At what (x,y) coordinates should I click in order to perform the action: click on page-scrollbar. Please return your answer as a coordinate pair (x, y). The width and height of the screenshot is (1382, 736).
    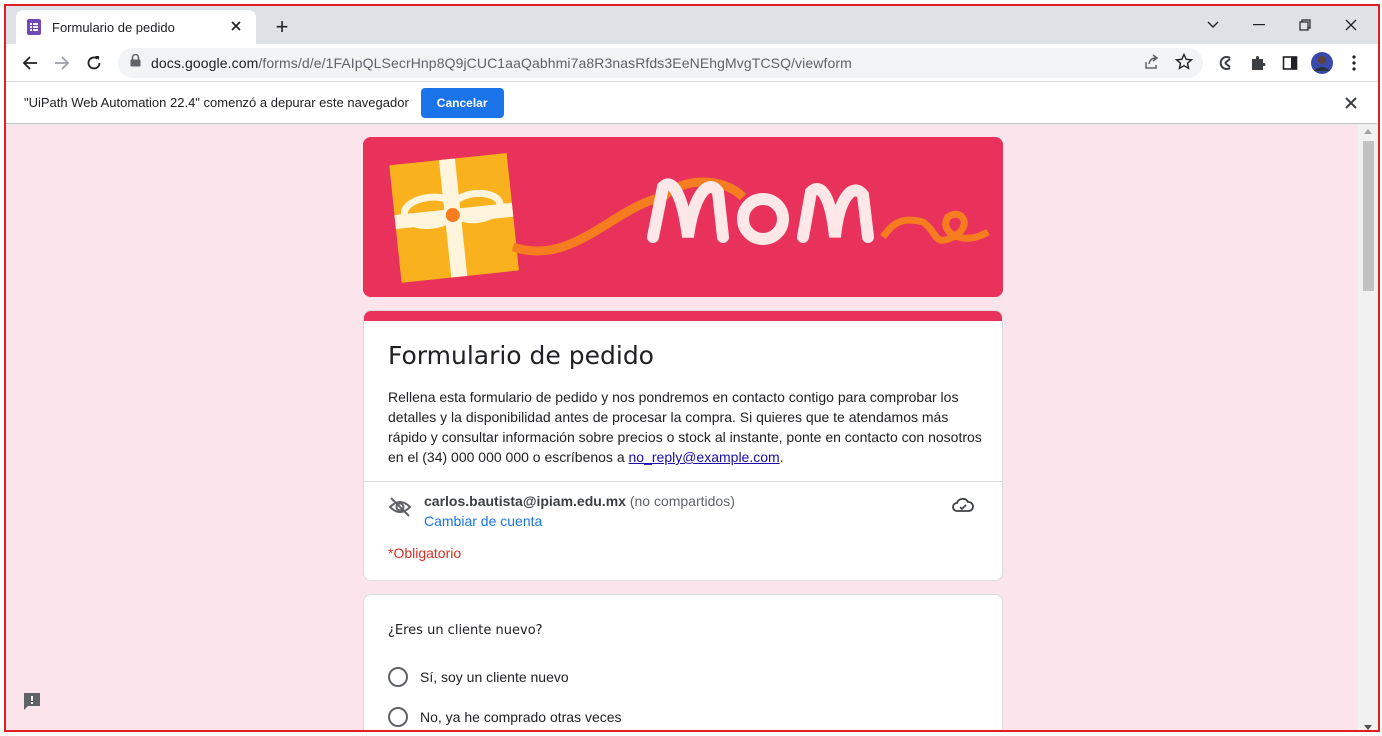
    Looking at the image, I should click on (1368, 427).